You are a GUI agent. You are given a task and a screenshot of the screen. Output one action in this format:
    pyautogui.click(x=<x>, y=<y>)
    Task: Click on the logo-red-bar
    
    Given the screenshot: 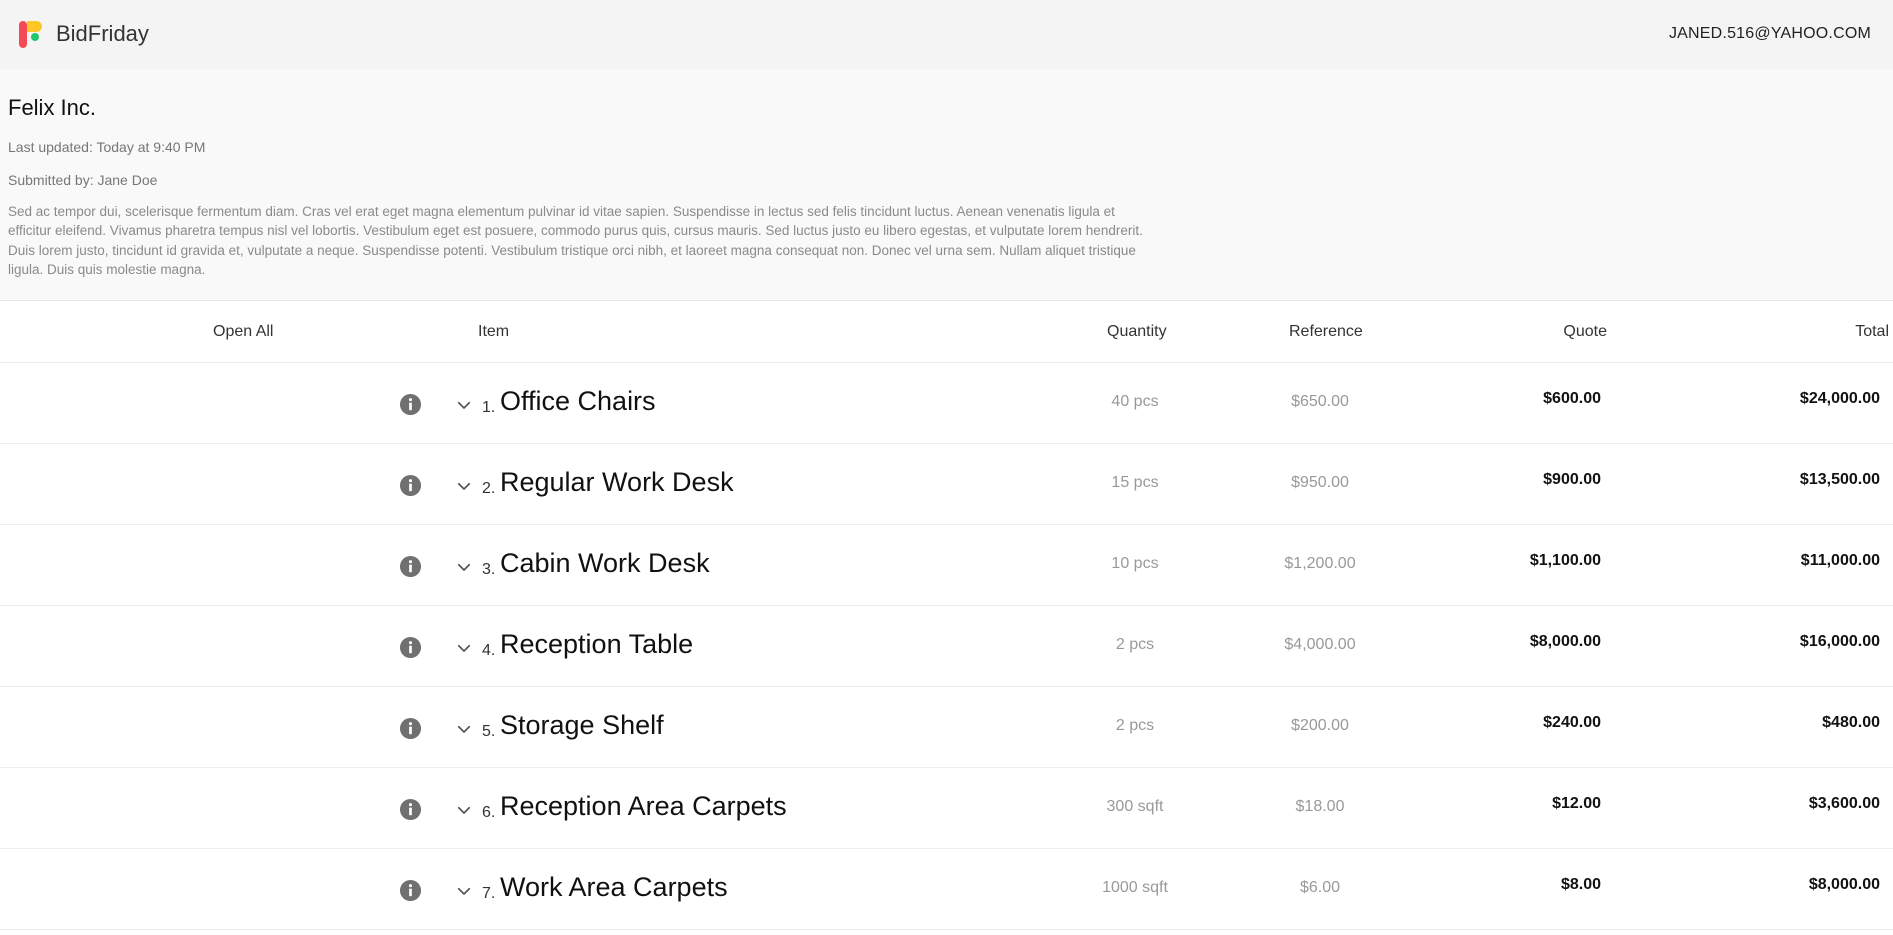 What is the action you would take?
    pyautogui.click(x=23, y=34)
    